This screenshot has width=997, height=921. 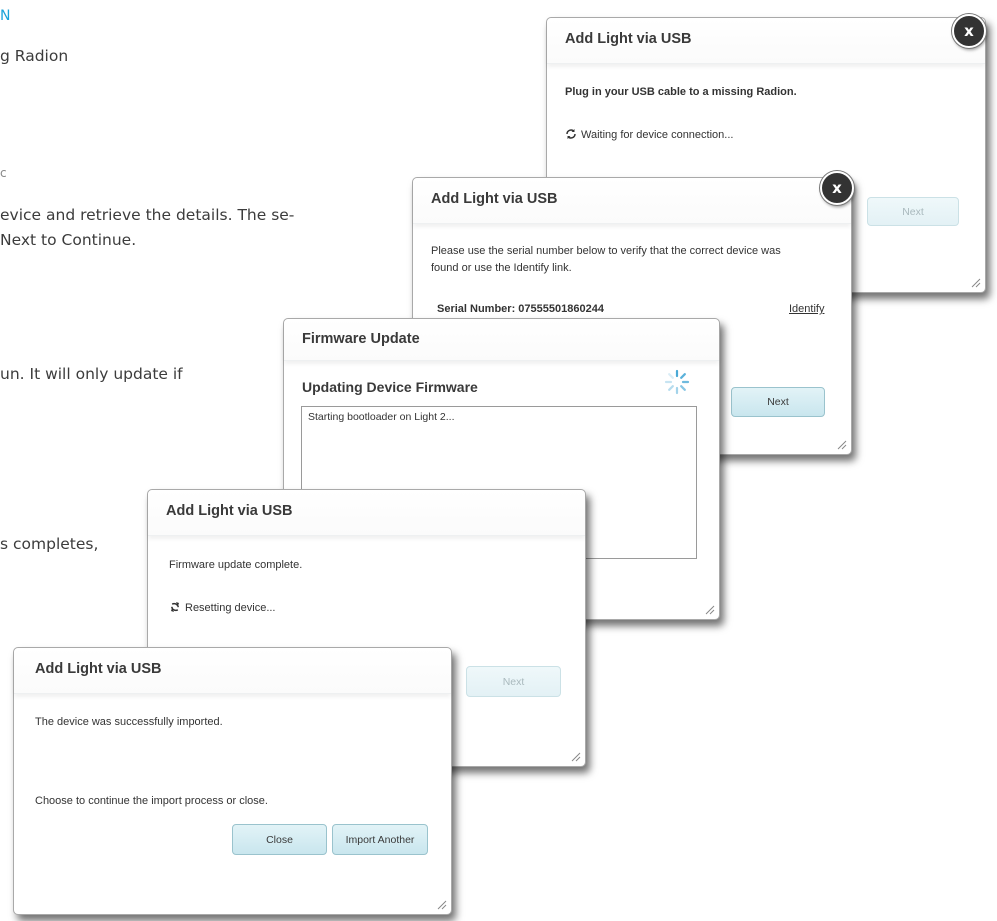 I want to click on close-button: Close, so click(x=279, y=839).